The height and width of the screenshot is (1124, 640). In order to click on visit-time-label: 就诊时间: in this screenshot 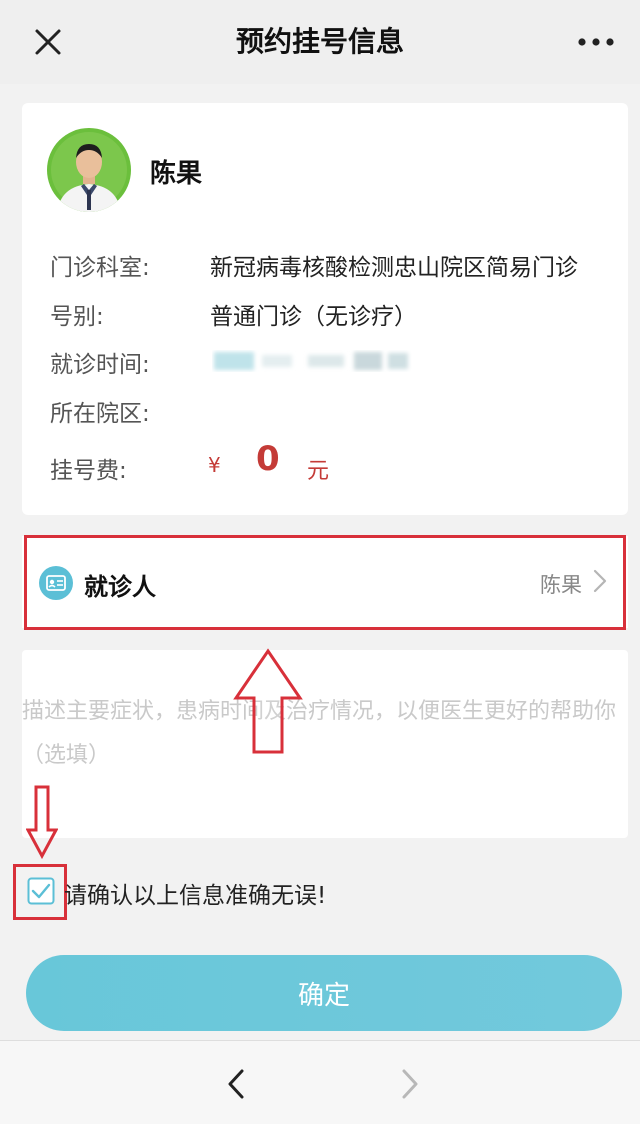, I will do `click(100, 365)`.